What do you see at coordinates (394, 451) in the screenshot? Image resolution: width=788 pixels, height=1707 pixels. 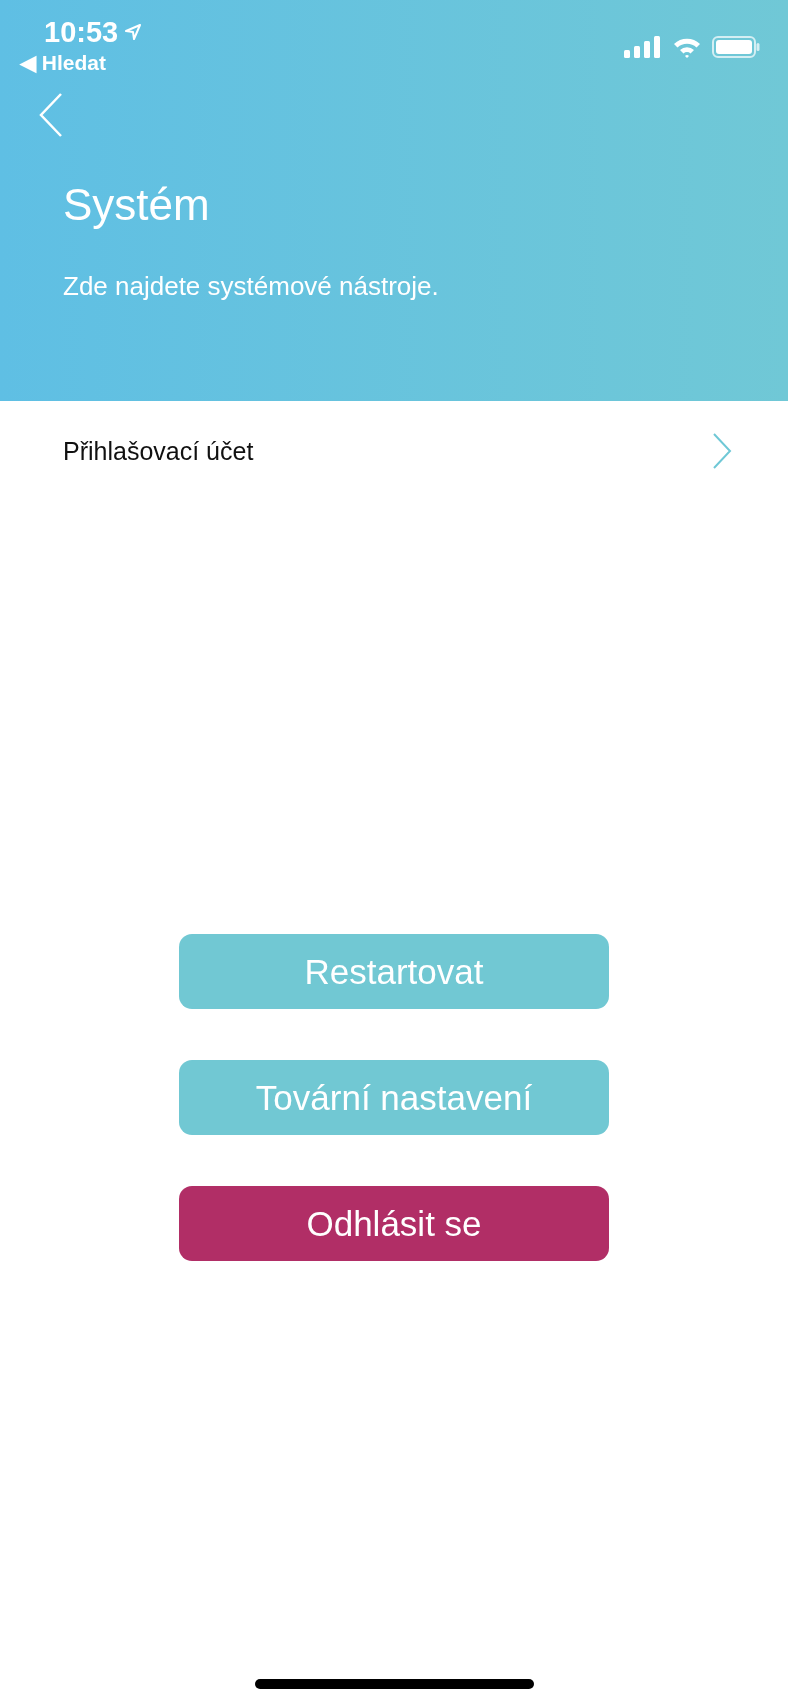 I see `menu-item: Přihlašovací účet` at bounding box center [394, 451].